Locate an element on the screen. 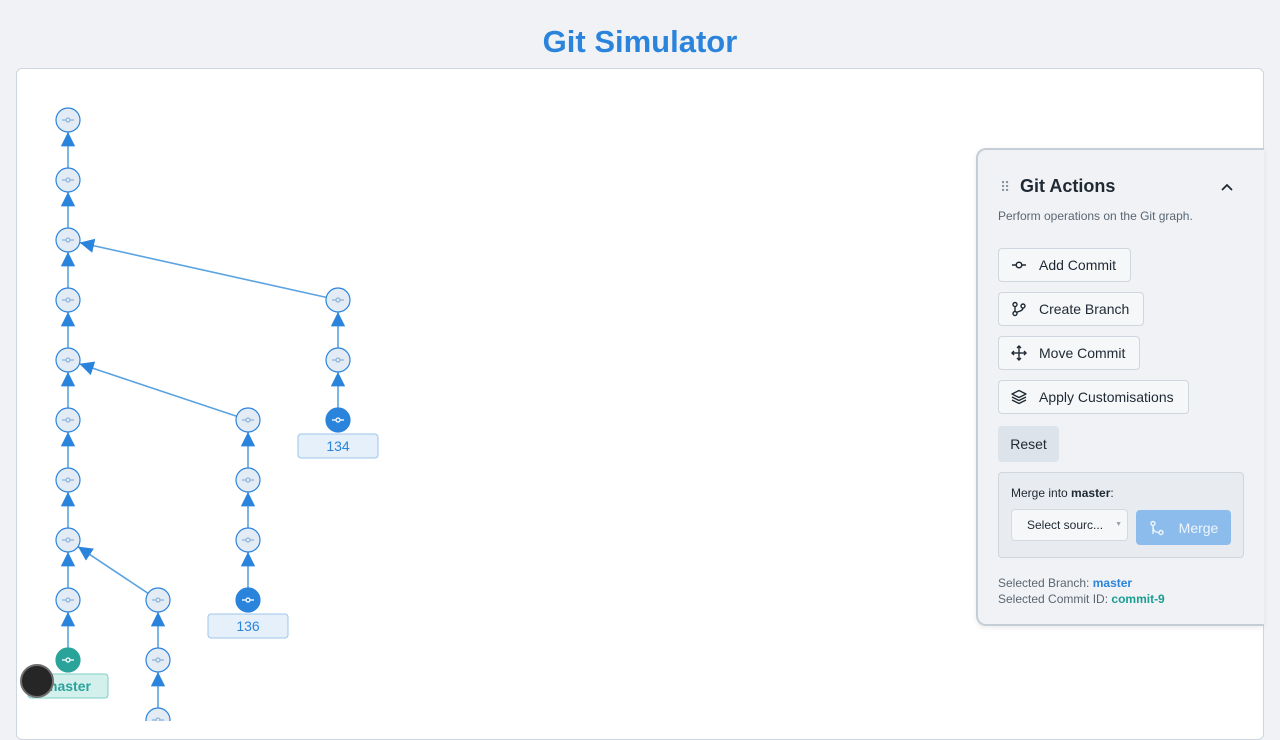  commit-icon is located at coordinates (1019, 265).